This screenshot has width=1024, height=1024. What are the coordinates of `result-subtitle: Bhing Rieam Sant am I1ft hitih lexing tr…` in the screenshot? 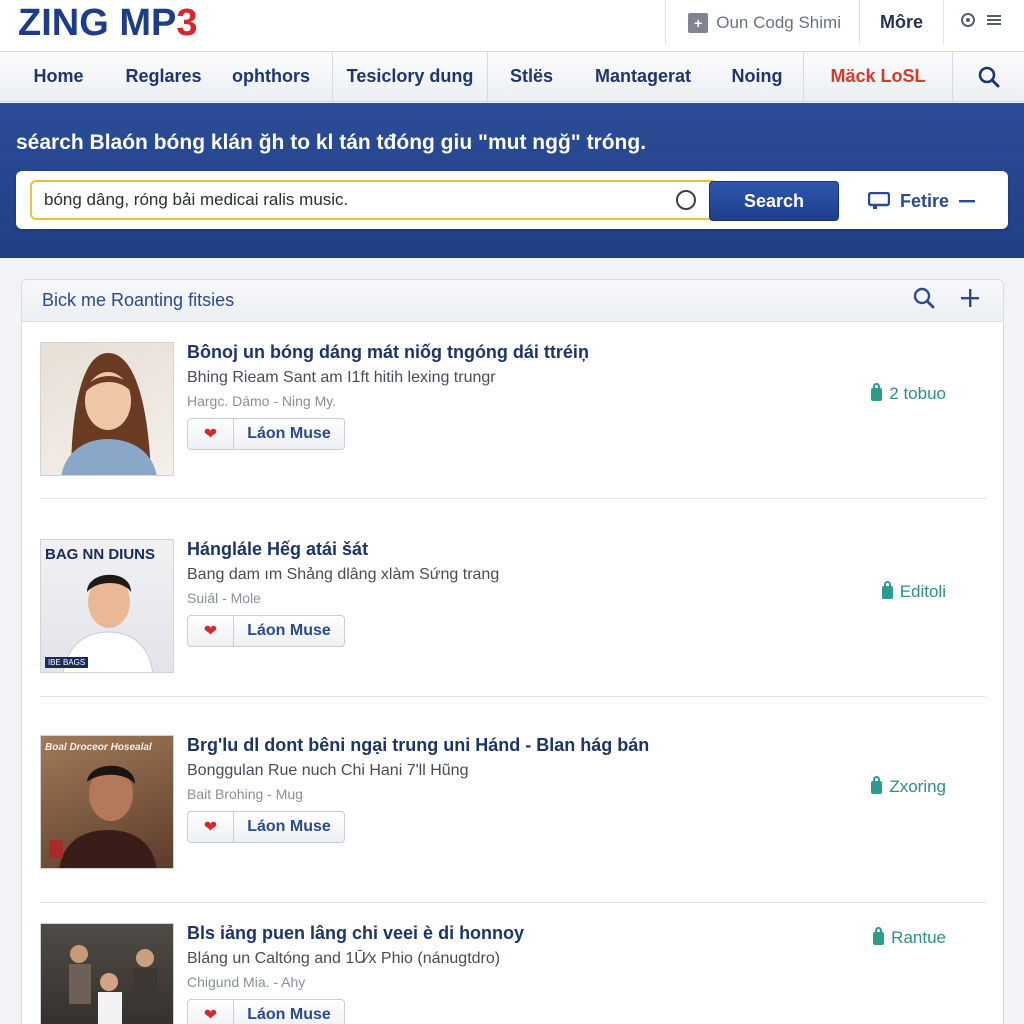 It's located at (341, 377).